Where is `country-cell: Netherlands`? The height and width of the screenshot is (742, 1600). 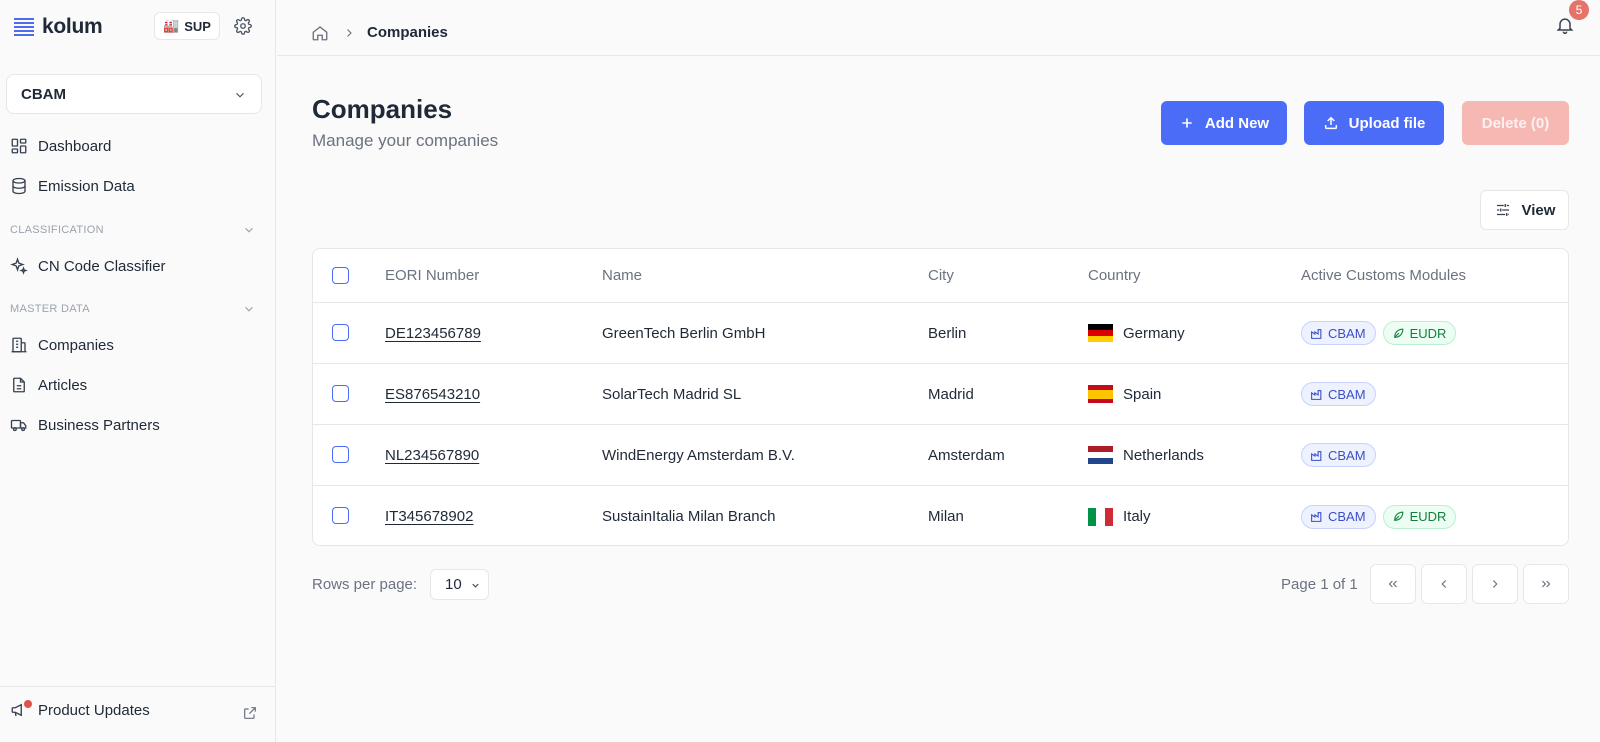 country-cell: Netherlands is located at coordinates (1146, 455).